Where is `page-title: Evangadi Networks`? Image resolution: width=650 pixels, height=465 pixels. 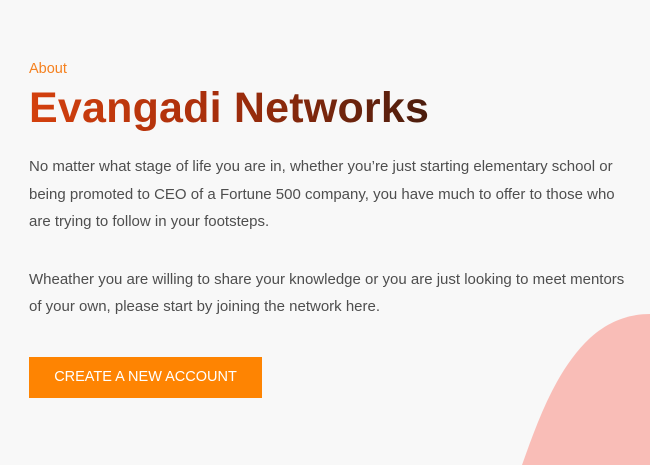
page-title: Evangadi Networks is located at coordinates (229, 108).